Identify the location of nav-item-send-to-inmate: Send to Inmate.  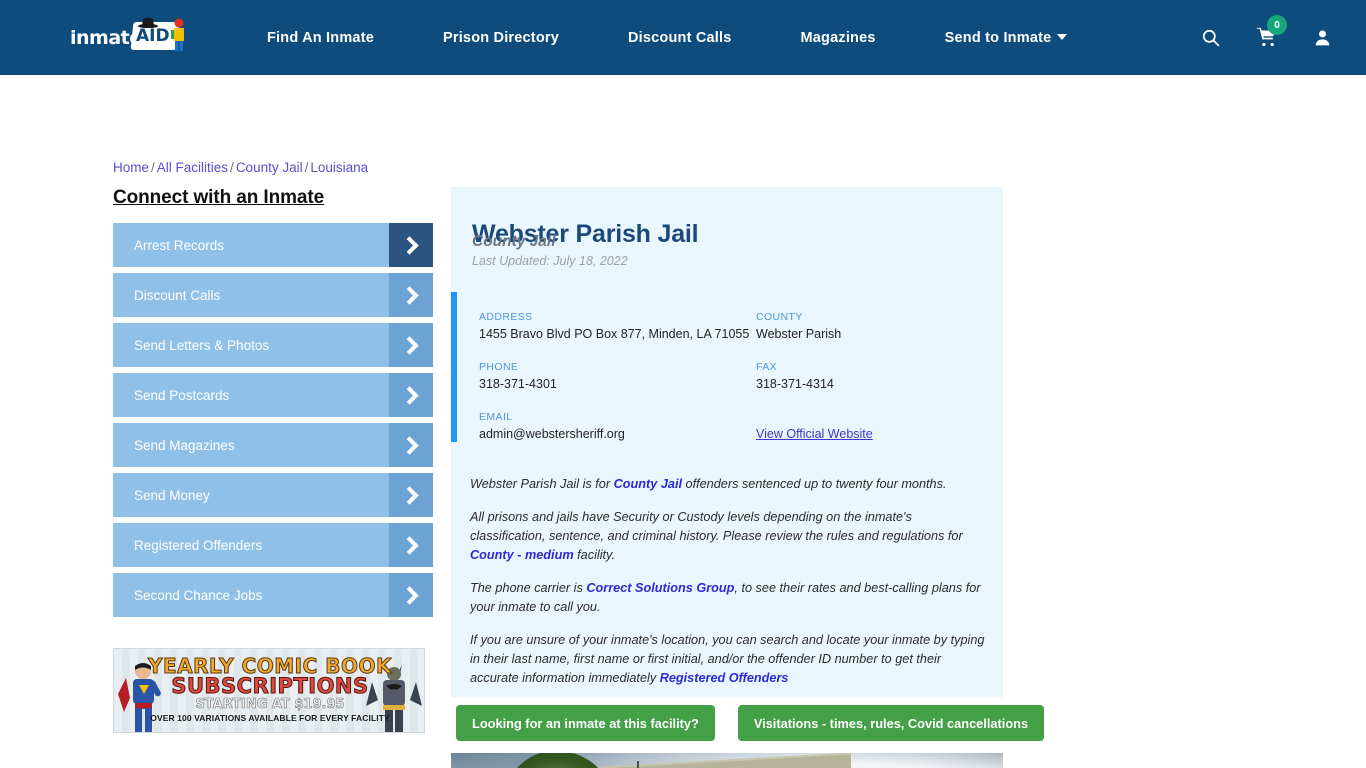
(1006, 38).